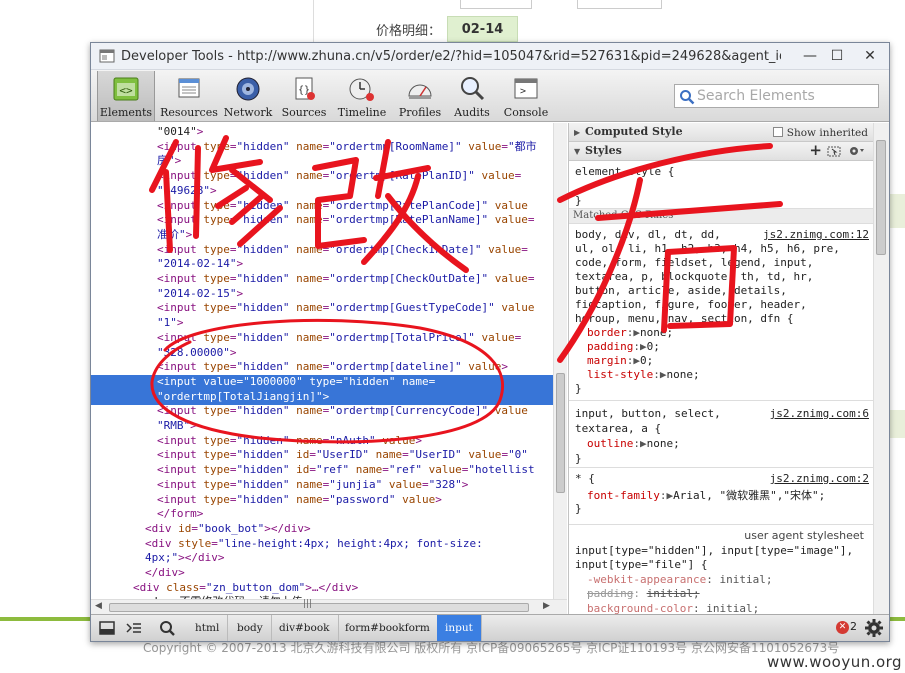 Image resolution: width=905 pixels, height=673 pixels. What do you see at coordinates (324, 235) in the screenshot?
I see `dom-node: 准价">` at bounding box center [324, 235].